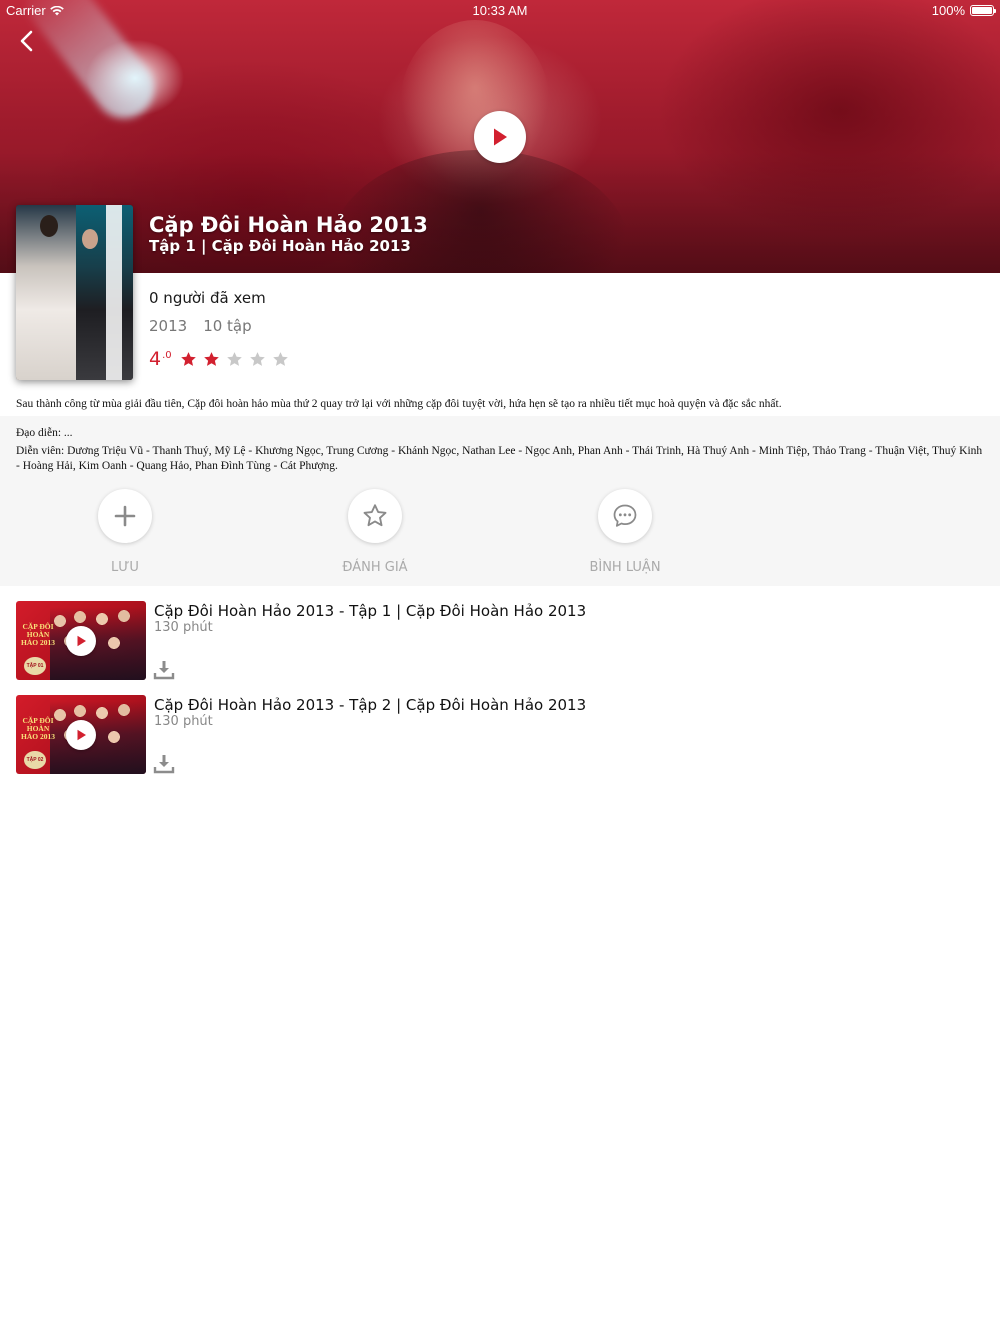  I want to click on back-button, so click(27, 41).